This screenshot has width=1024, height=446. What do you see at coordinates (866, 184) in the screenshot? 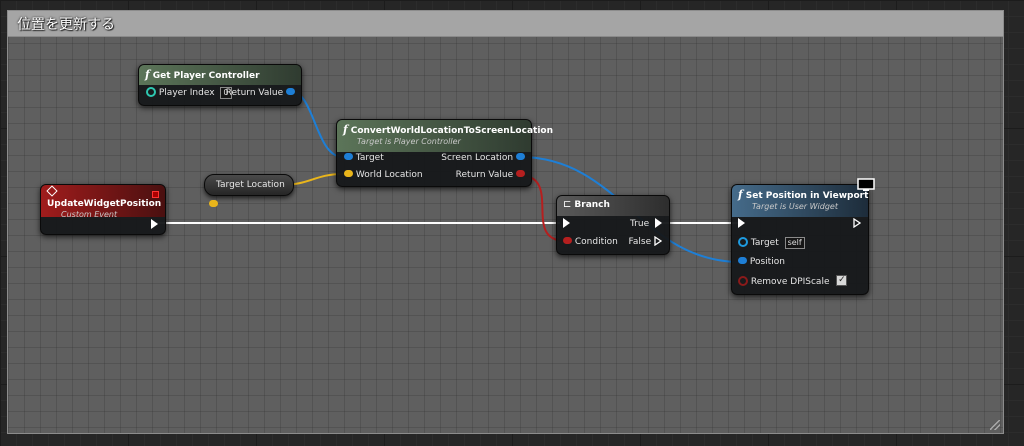
I see `monitor-icon` at bounding box center [866, 184].